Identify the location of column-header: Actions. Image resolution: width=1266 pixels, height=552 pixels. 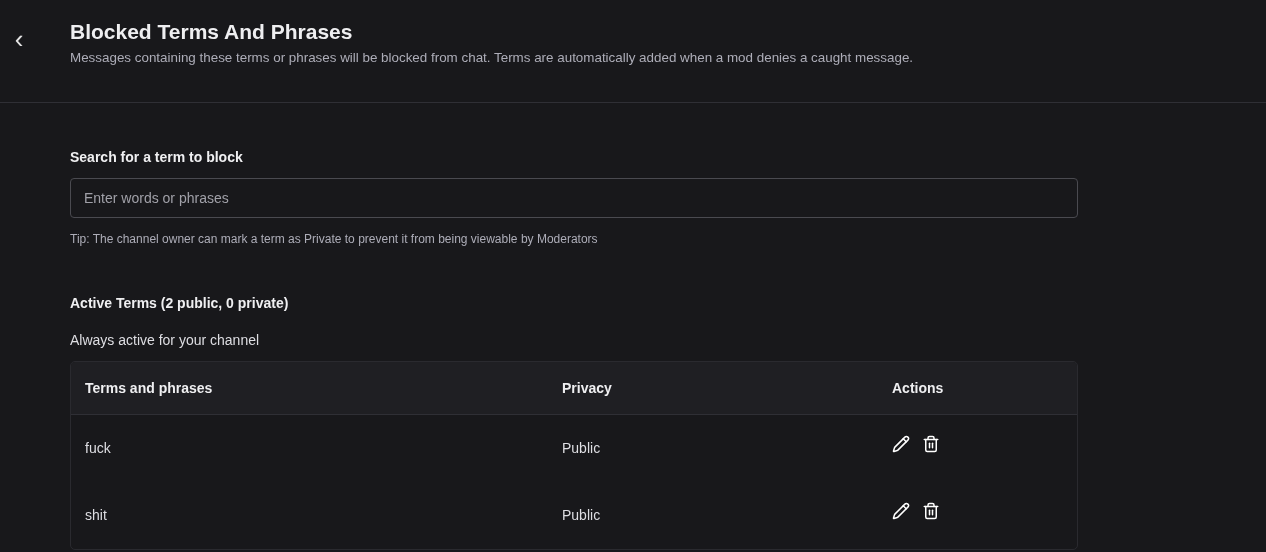
(918, 388).